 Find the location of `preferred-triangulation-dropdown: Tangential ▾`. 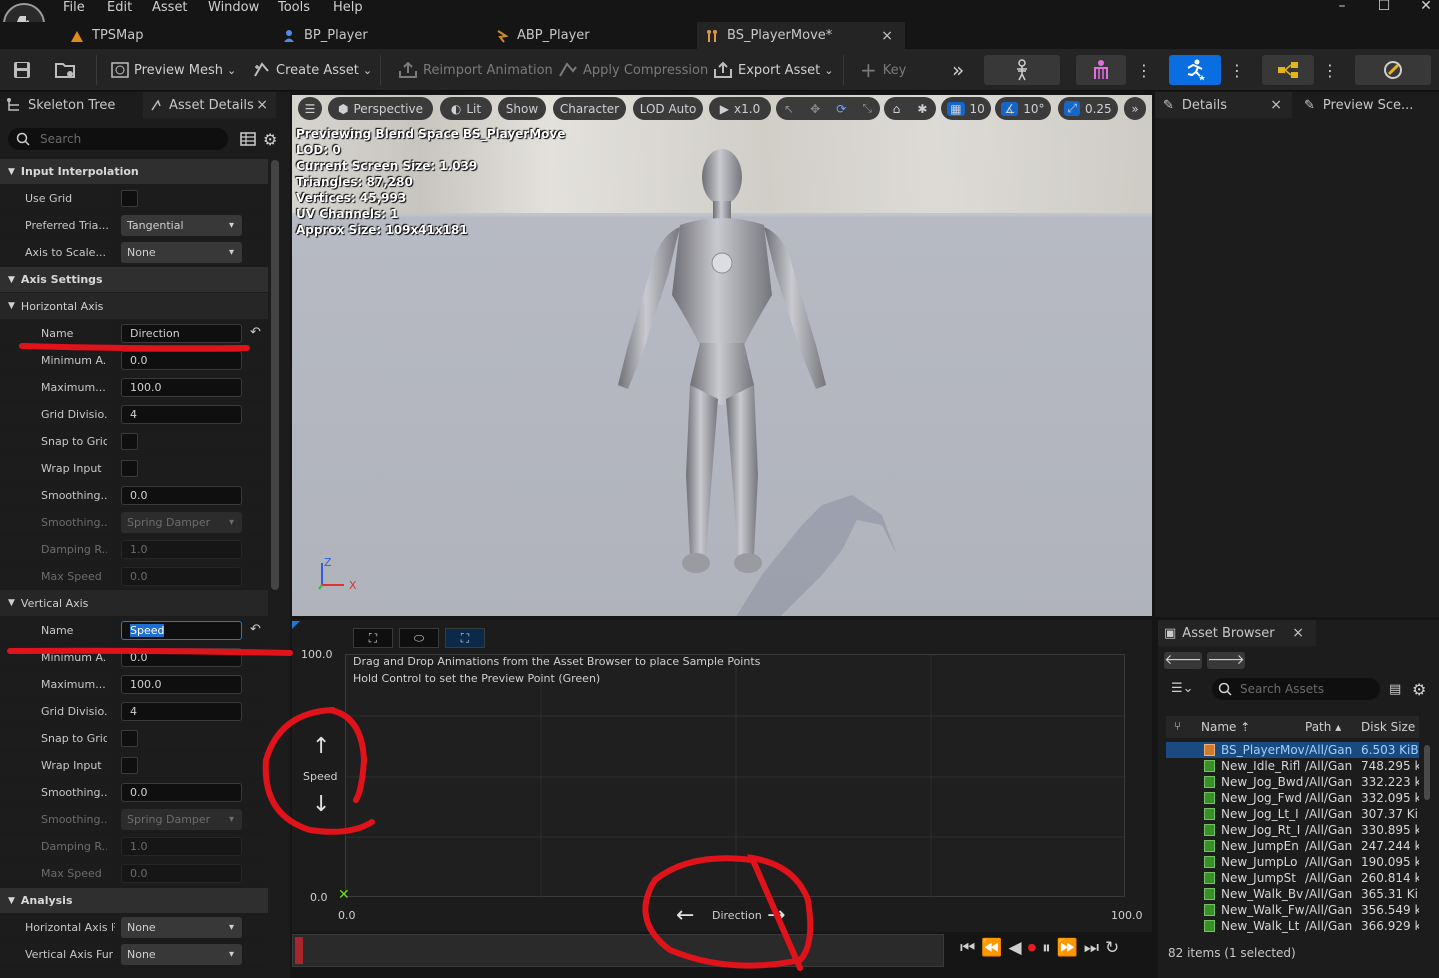

preferred-triangulation-dropdown: Tangential ▾ is located at coordinates (181, 225).